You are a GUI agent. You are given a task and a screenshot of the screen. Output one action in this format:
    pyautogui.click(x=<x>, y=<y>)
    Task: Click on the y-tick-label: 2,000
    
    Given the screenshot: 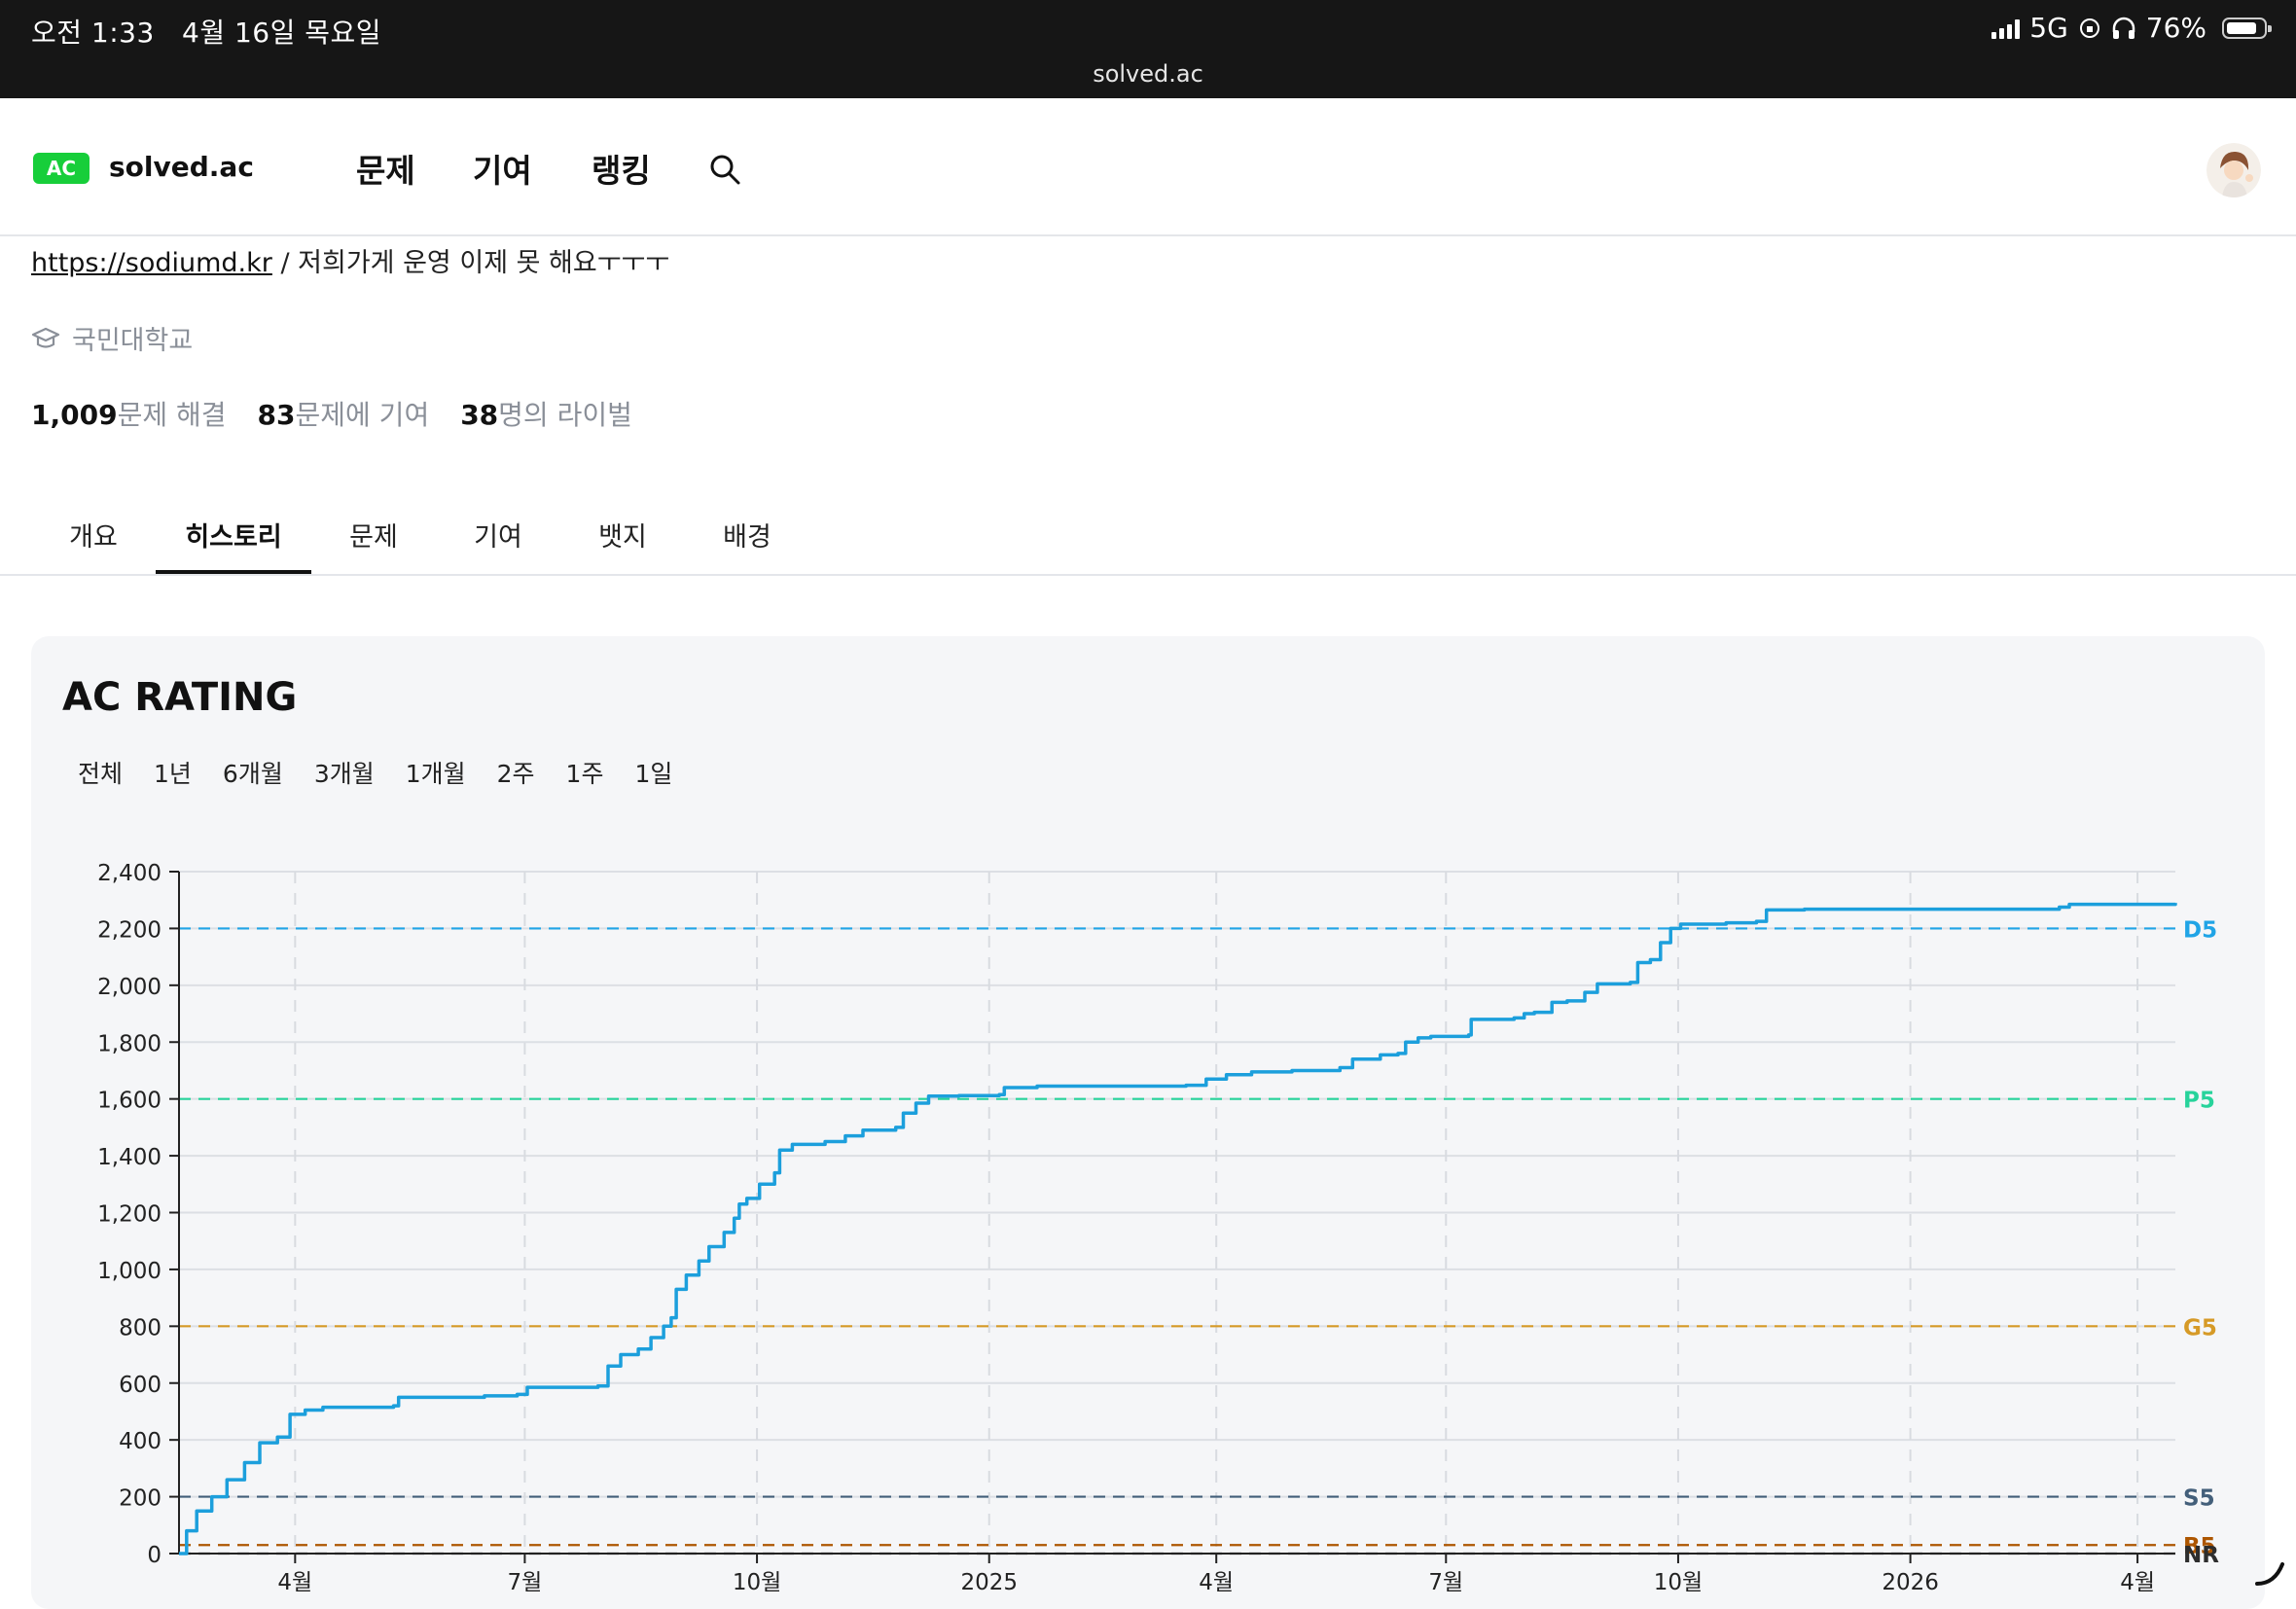 What is the action you would take?
    pyautogui.click(x=129, y=988)
    